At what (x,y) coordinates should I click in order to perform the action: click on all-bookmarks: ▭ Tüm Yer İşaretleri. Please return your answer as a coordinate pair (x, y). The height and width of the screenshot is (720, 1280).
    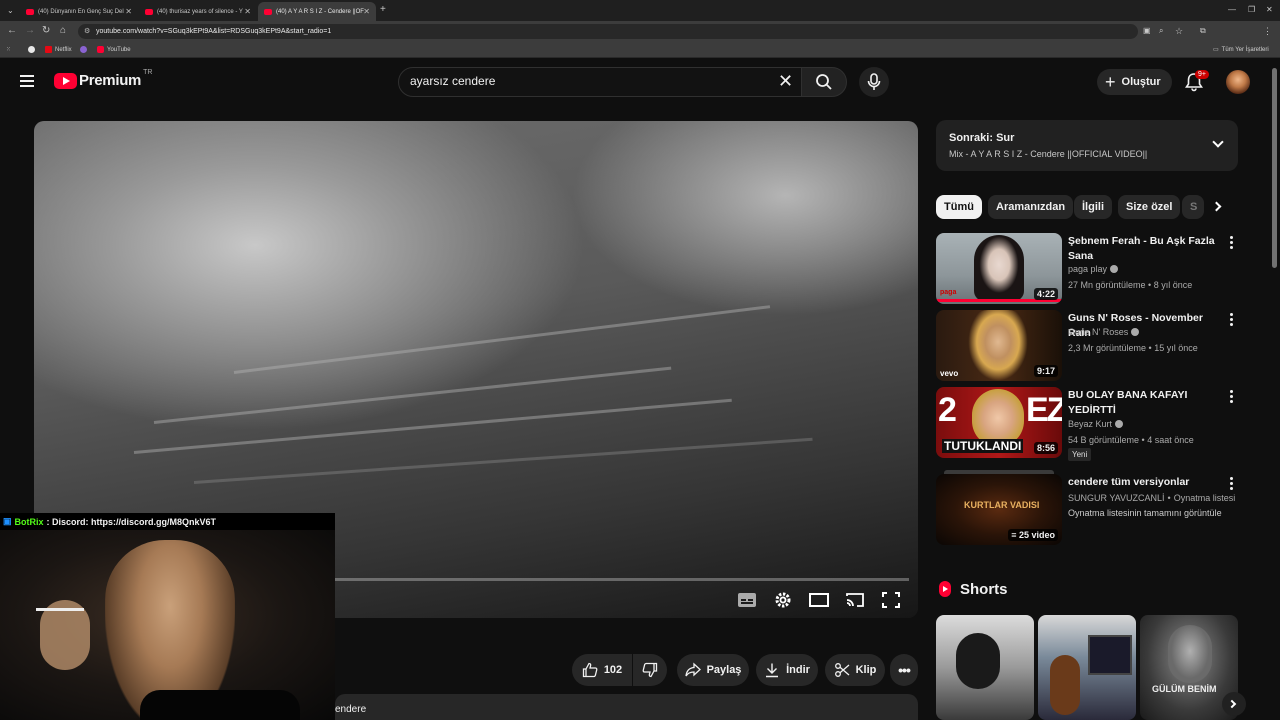
    Looking at the image, I should click on (1241, 50).